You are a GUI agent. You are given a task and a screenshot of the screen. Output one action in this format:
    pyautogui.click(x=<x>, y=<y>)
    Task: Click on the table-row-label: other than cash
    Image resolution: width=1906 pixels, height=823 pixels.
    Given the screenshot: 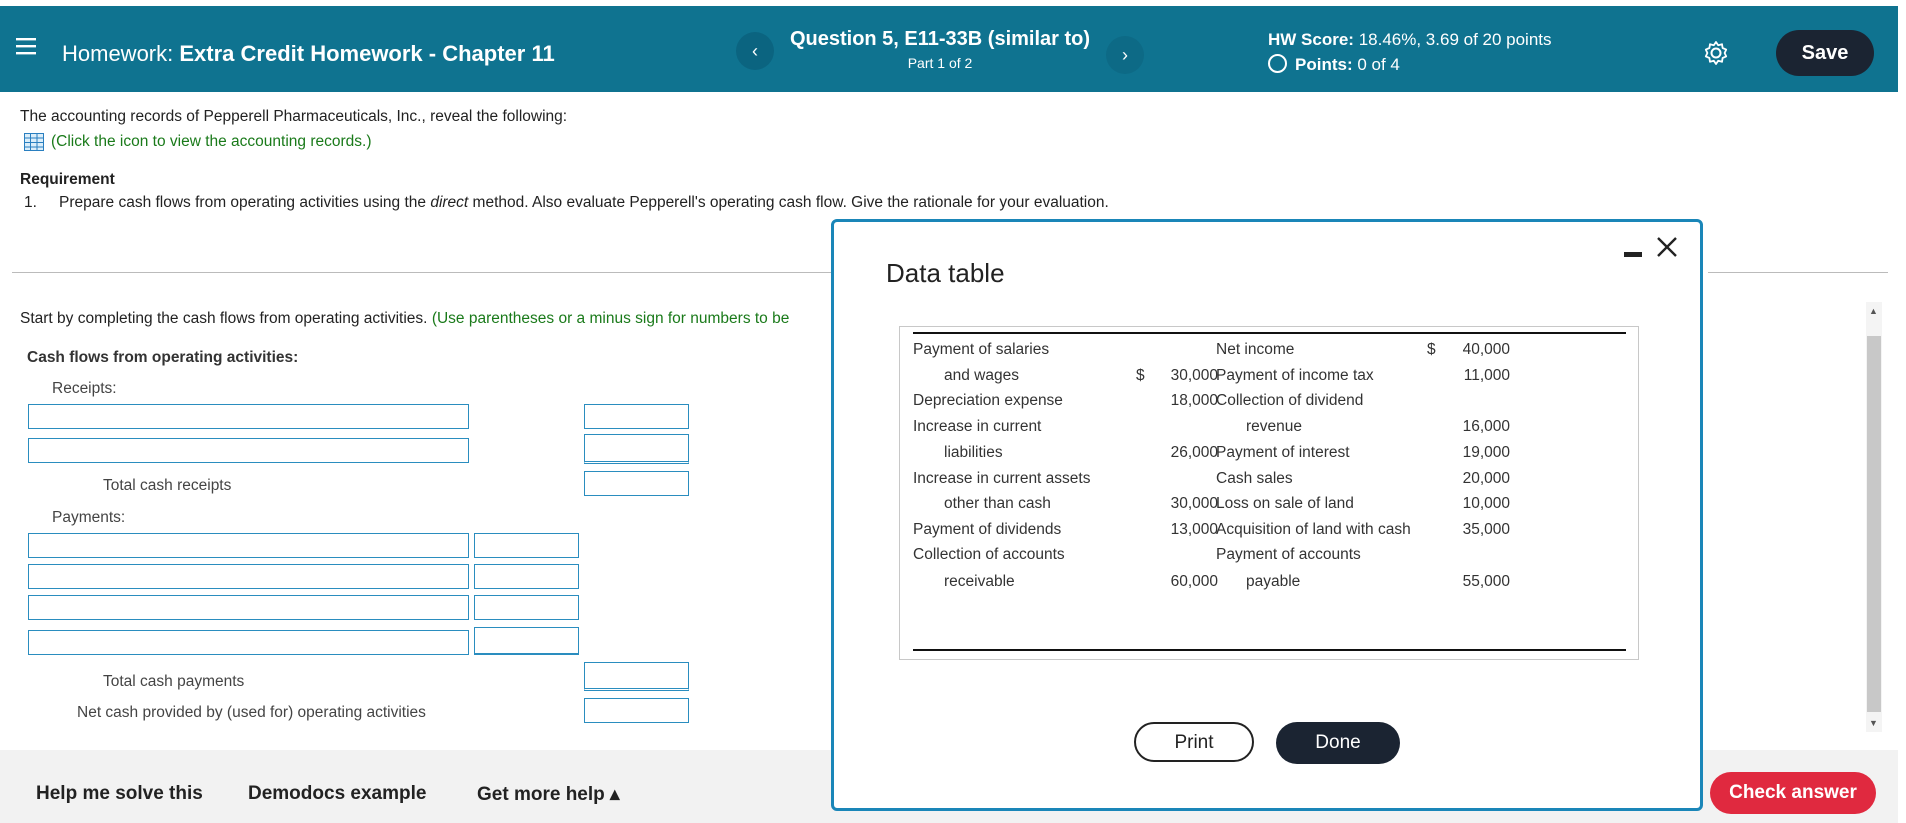 What is the action you would take?
    pyautogui.click(x=997, y=503)
    